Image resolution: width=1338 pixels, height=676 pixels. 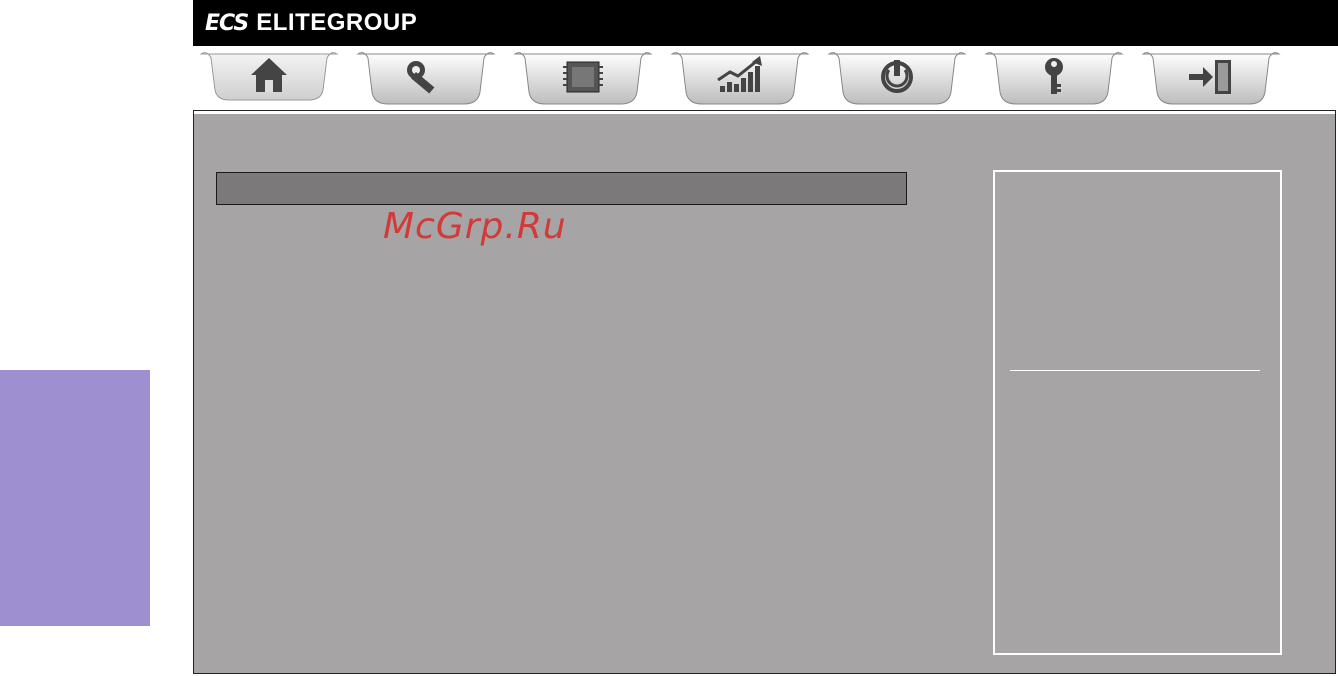 I want to click on brand-mark: ECS, so click(x=227, y=23).